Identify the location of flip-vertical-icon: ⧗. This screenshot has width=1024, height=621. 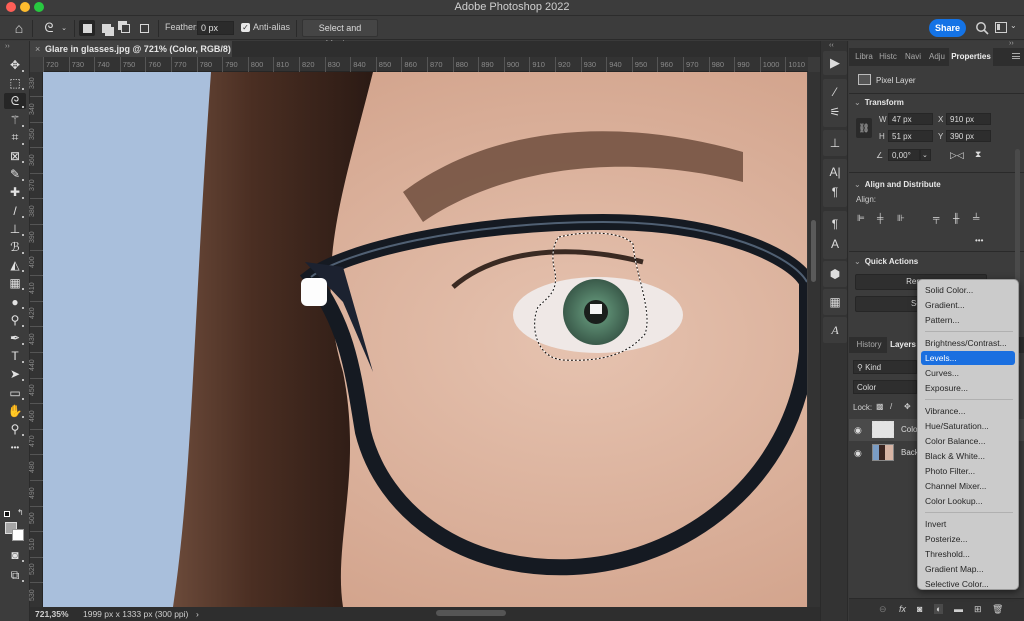
(978, 154).